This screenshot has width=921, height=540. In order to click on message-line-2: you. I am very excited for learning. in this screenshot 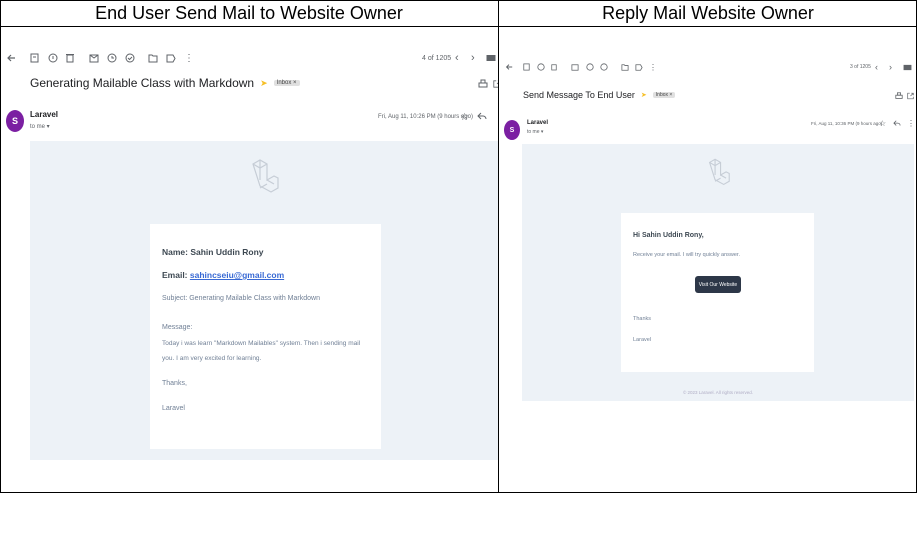, I will do `click(212, 358)`.